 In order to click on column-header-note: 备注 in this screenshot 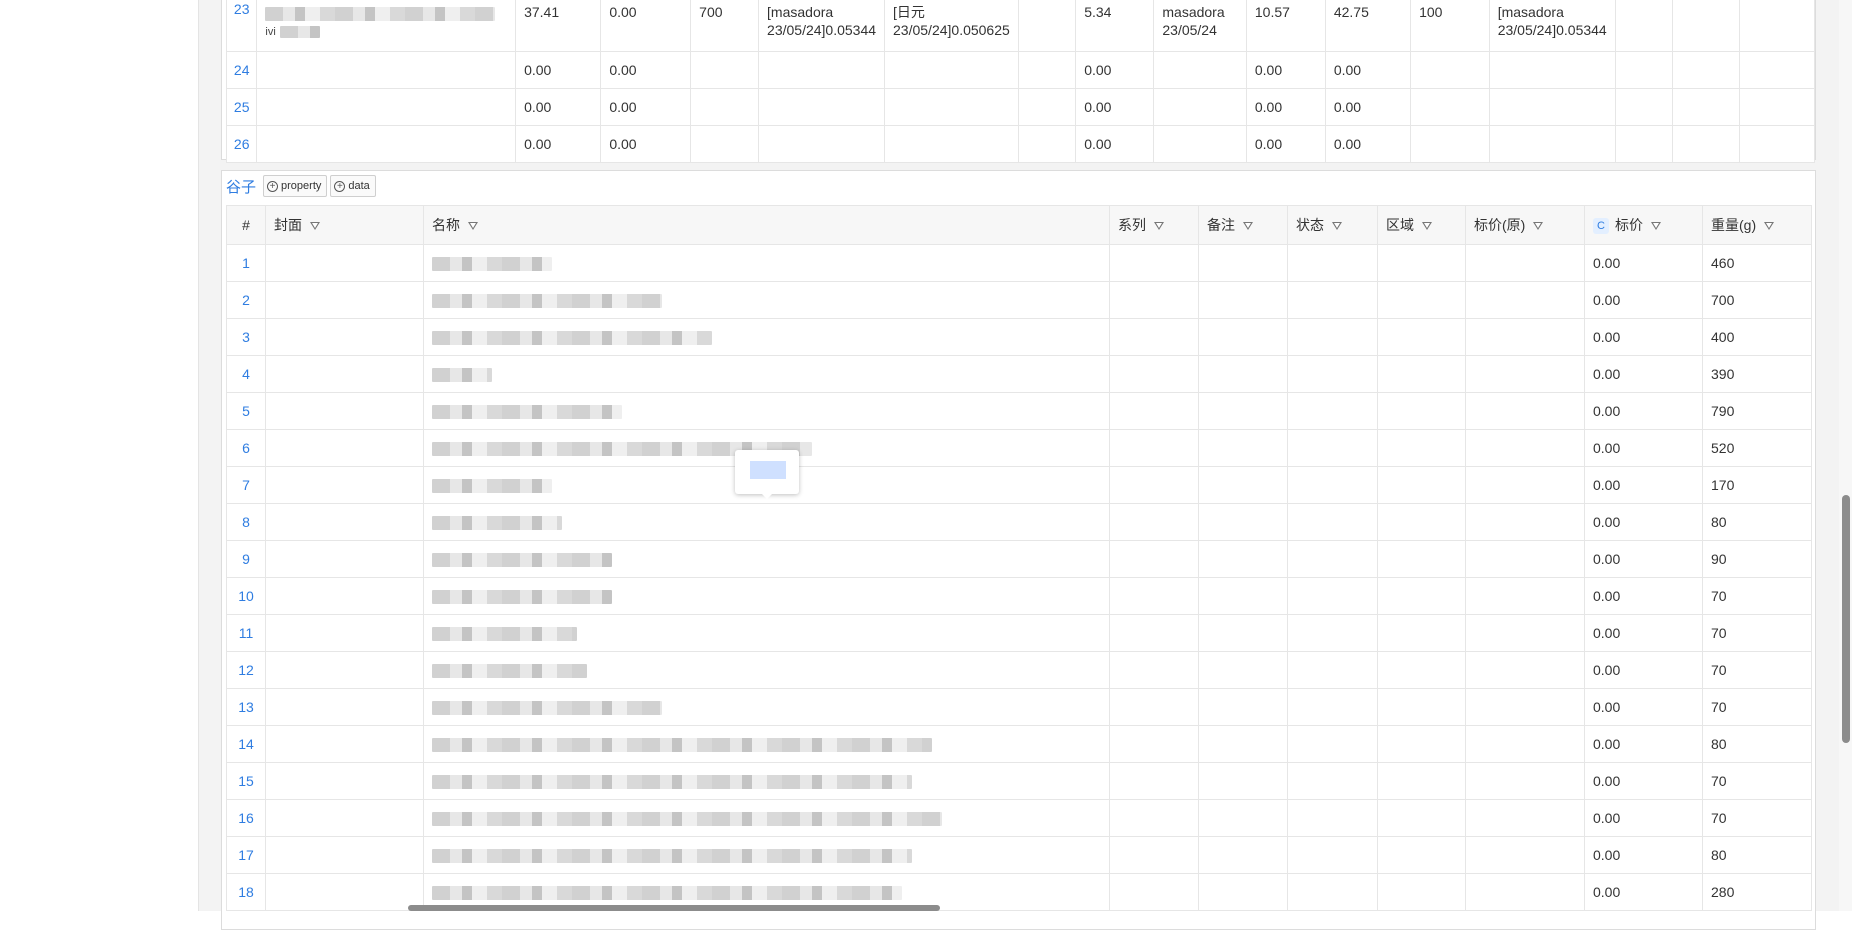, I will do `click(1243, 225)`.